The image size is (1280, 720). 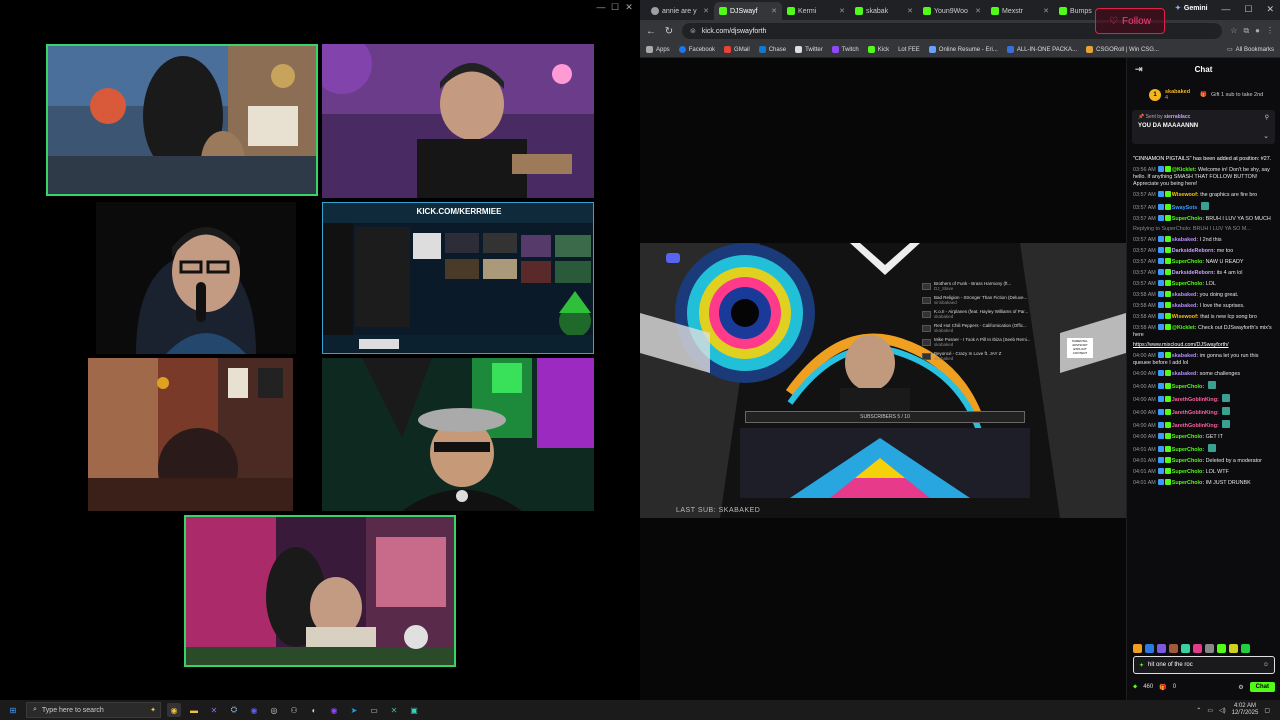 What do you see at coordinates (374, 710) in the screenshot?
I see `terminal-icon: ▭` at bounding box center [374, 710].